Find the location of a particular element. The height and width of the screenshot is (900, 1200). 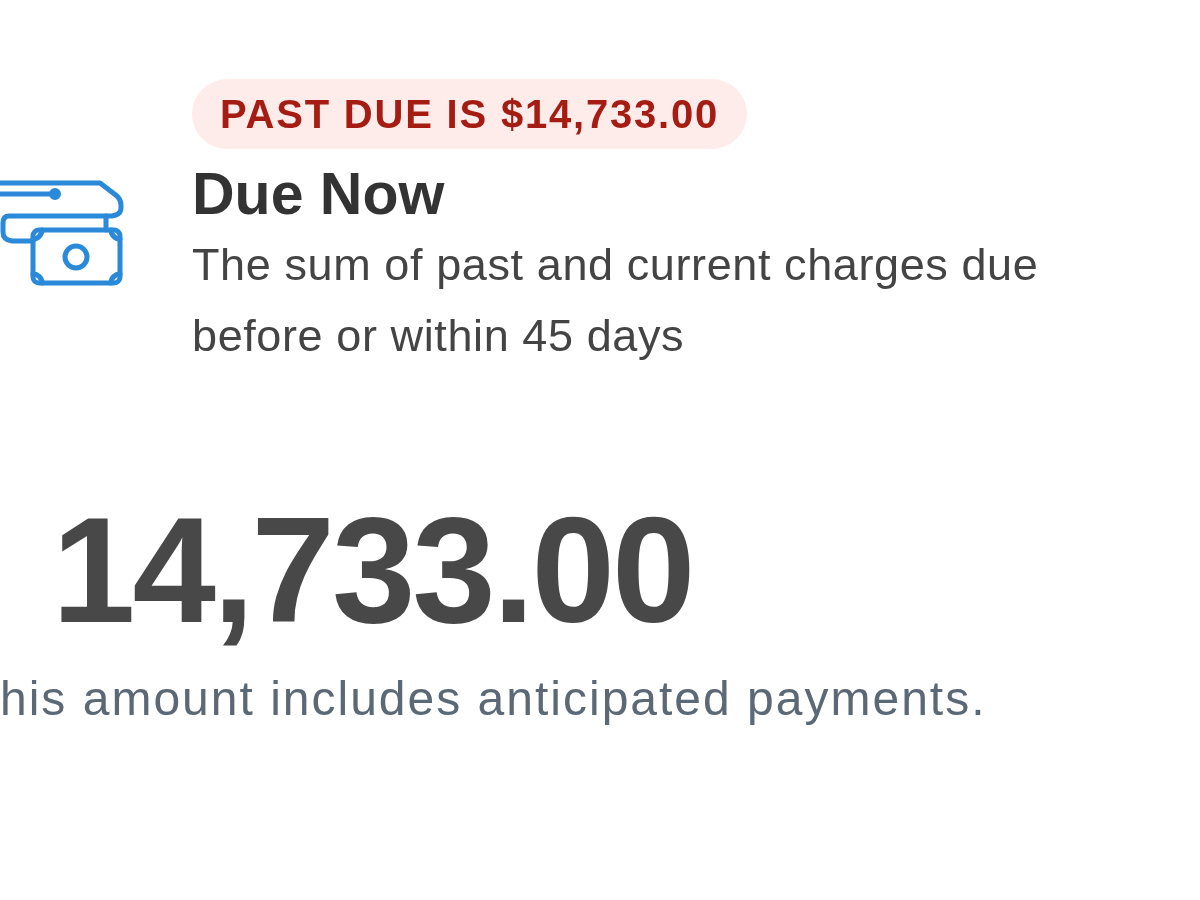

section-title: Due Now is located at coordinates (319, 194).